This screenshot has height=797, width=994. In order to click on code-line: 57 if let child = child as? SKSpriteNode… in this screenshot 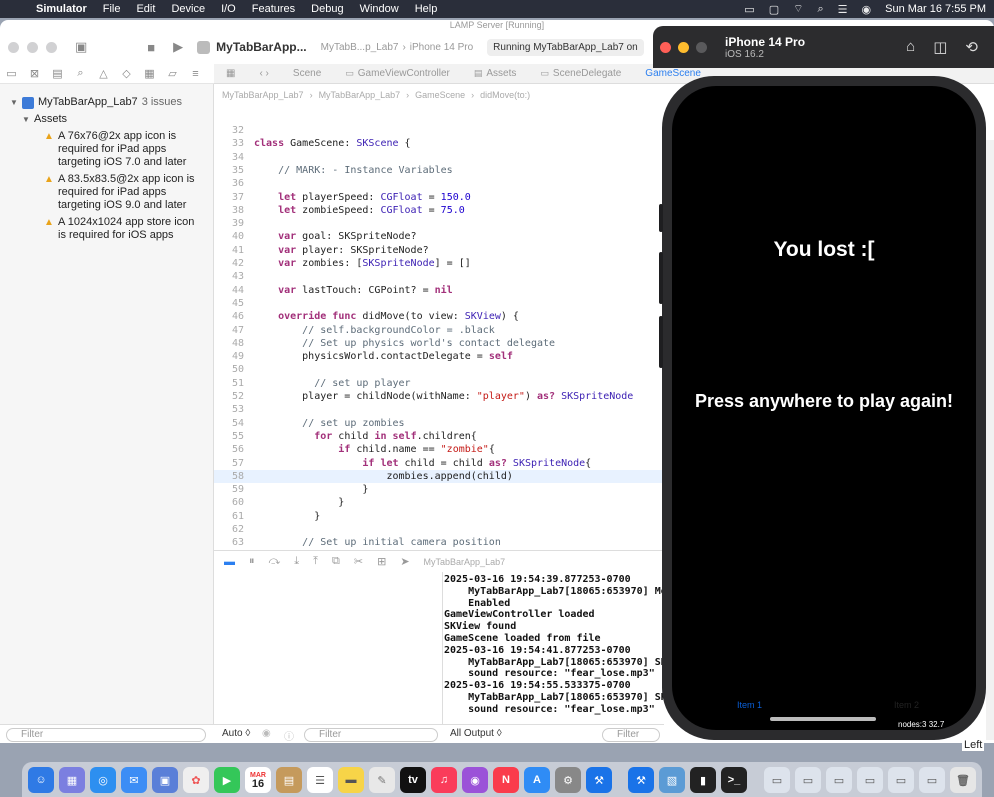, I will do `click(439, 463)`.